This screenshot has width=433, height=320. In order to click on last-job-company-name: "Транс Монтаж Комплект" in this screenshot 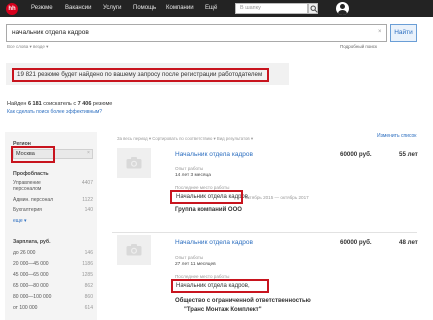, I will do `click(223, 310)`.